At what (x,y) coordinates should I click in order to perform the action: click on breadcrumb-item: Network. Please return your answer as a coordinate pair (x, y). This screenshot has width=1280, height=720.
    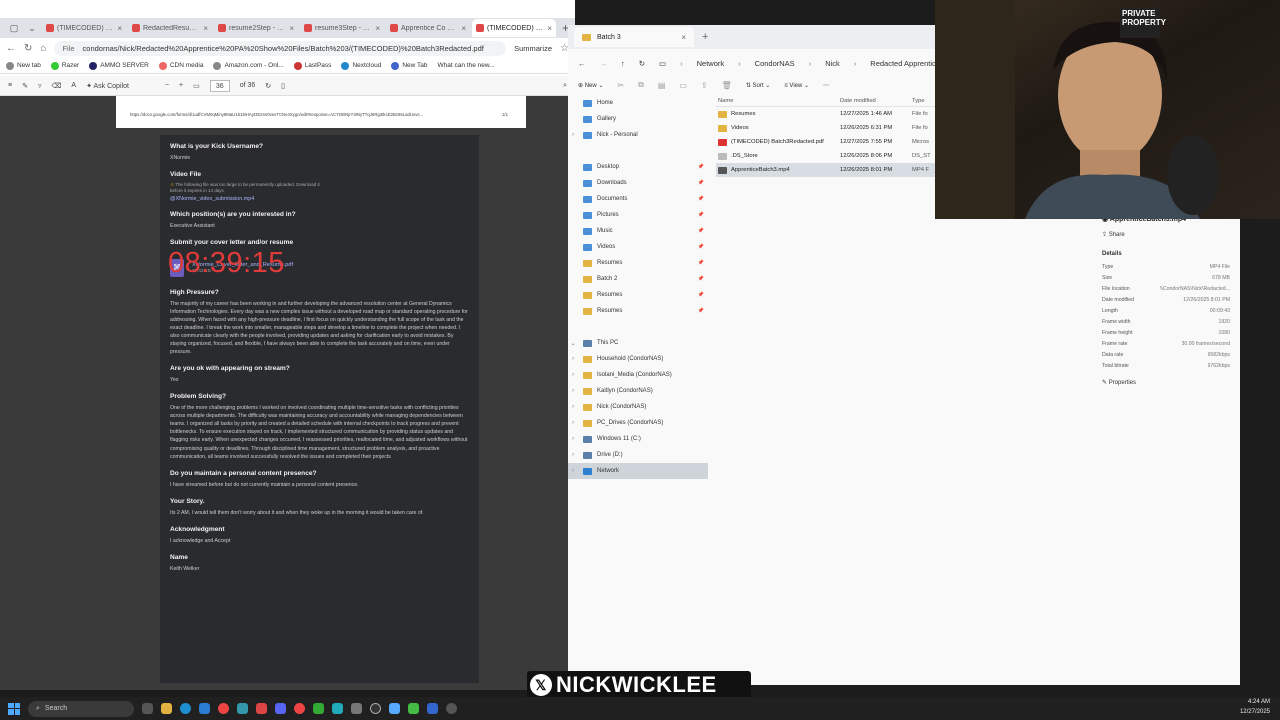
    Looking at the image, I should click on (711, 63).